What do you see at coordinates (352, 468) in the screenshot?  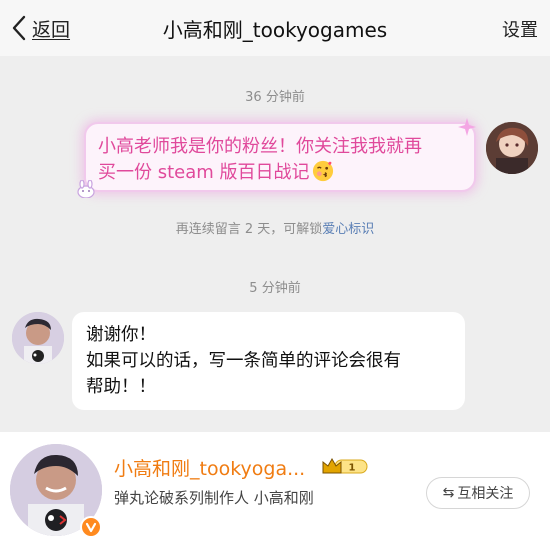 I see `level-number: 1` at bounding box center [352, 468].